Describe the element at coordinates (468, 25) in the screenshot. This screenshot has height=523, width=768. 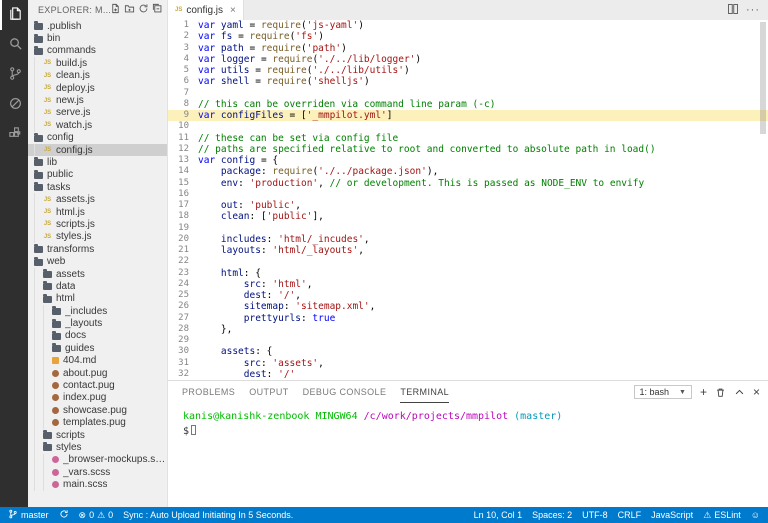
I see `code-line-1: 1 var yaml = require('js-yaml')` at that location.